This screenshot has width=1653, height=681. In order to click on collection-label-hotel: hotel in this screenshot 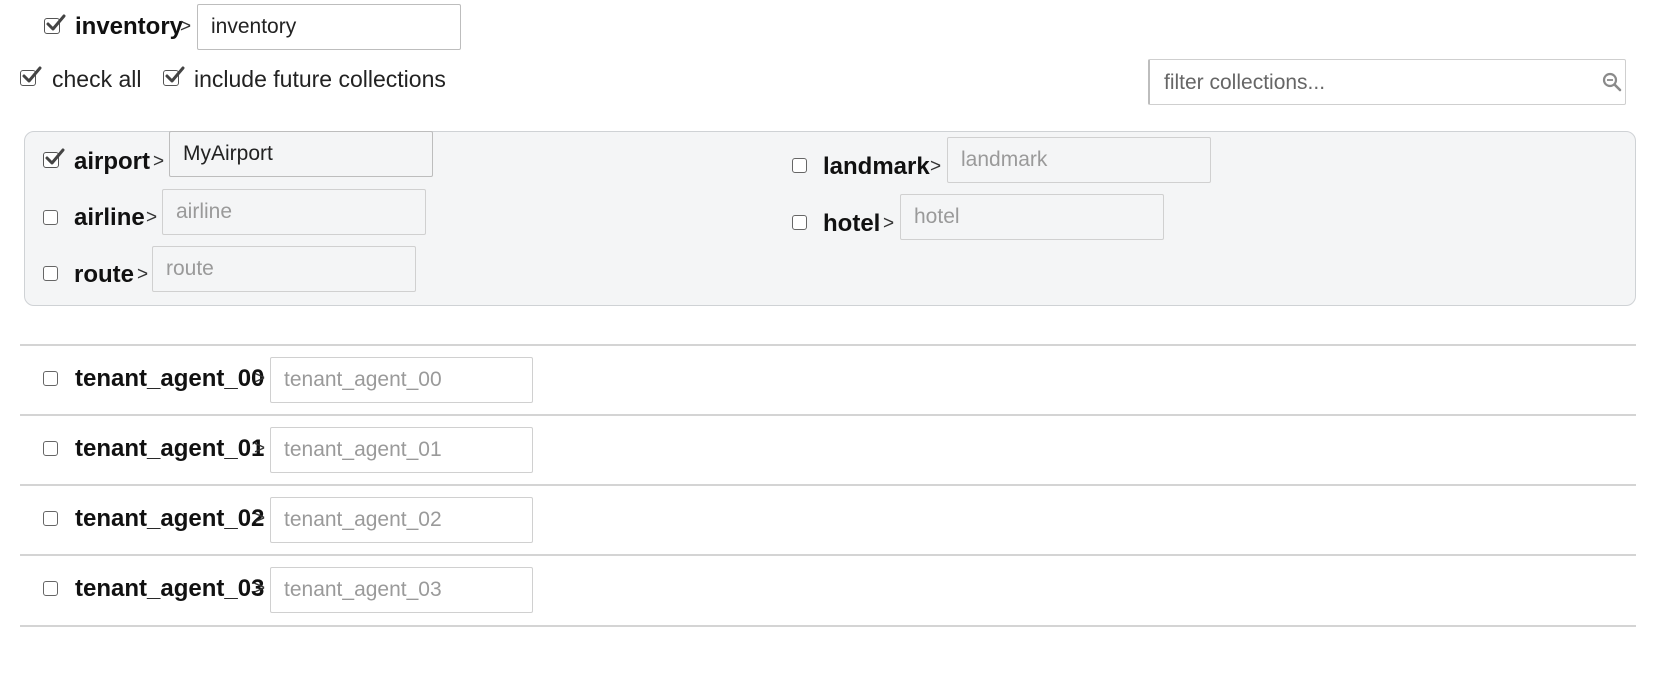, I will do `click(852, 223)`.